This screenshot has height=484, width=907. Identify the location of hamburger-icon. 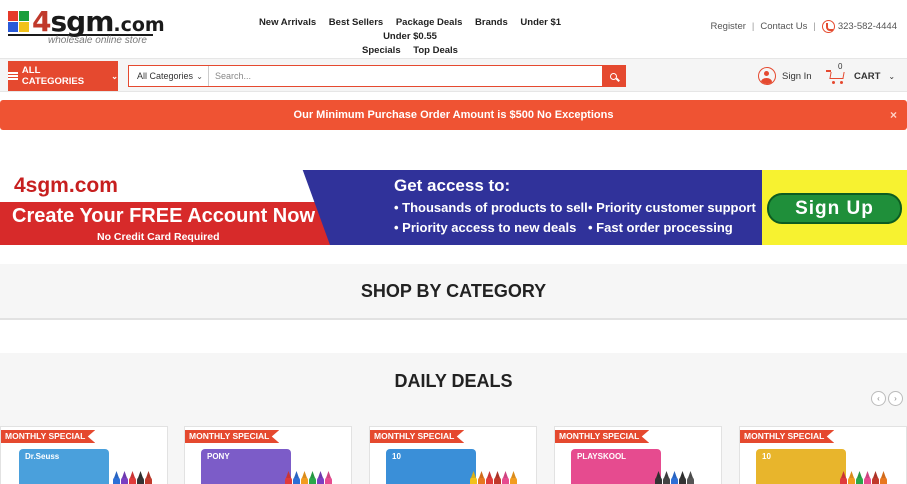
(13, 76).